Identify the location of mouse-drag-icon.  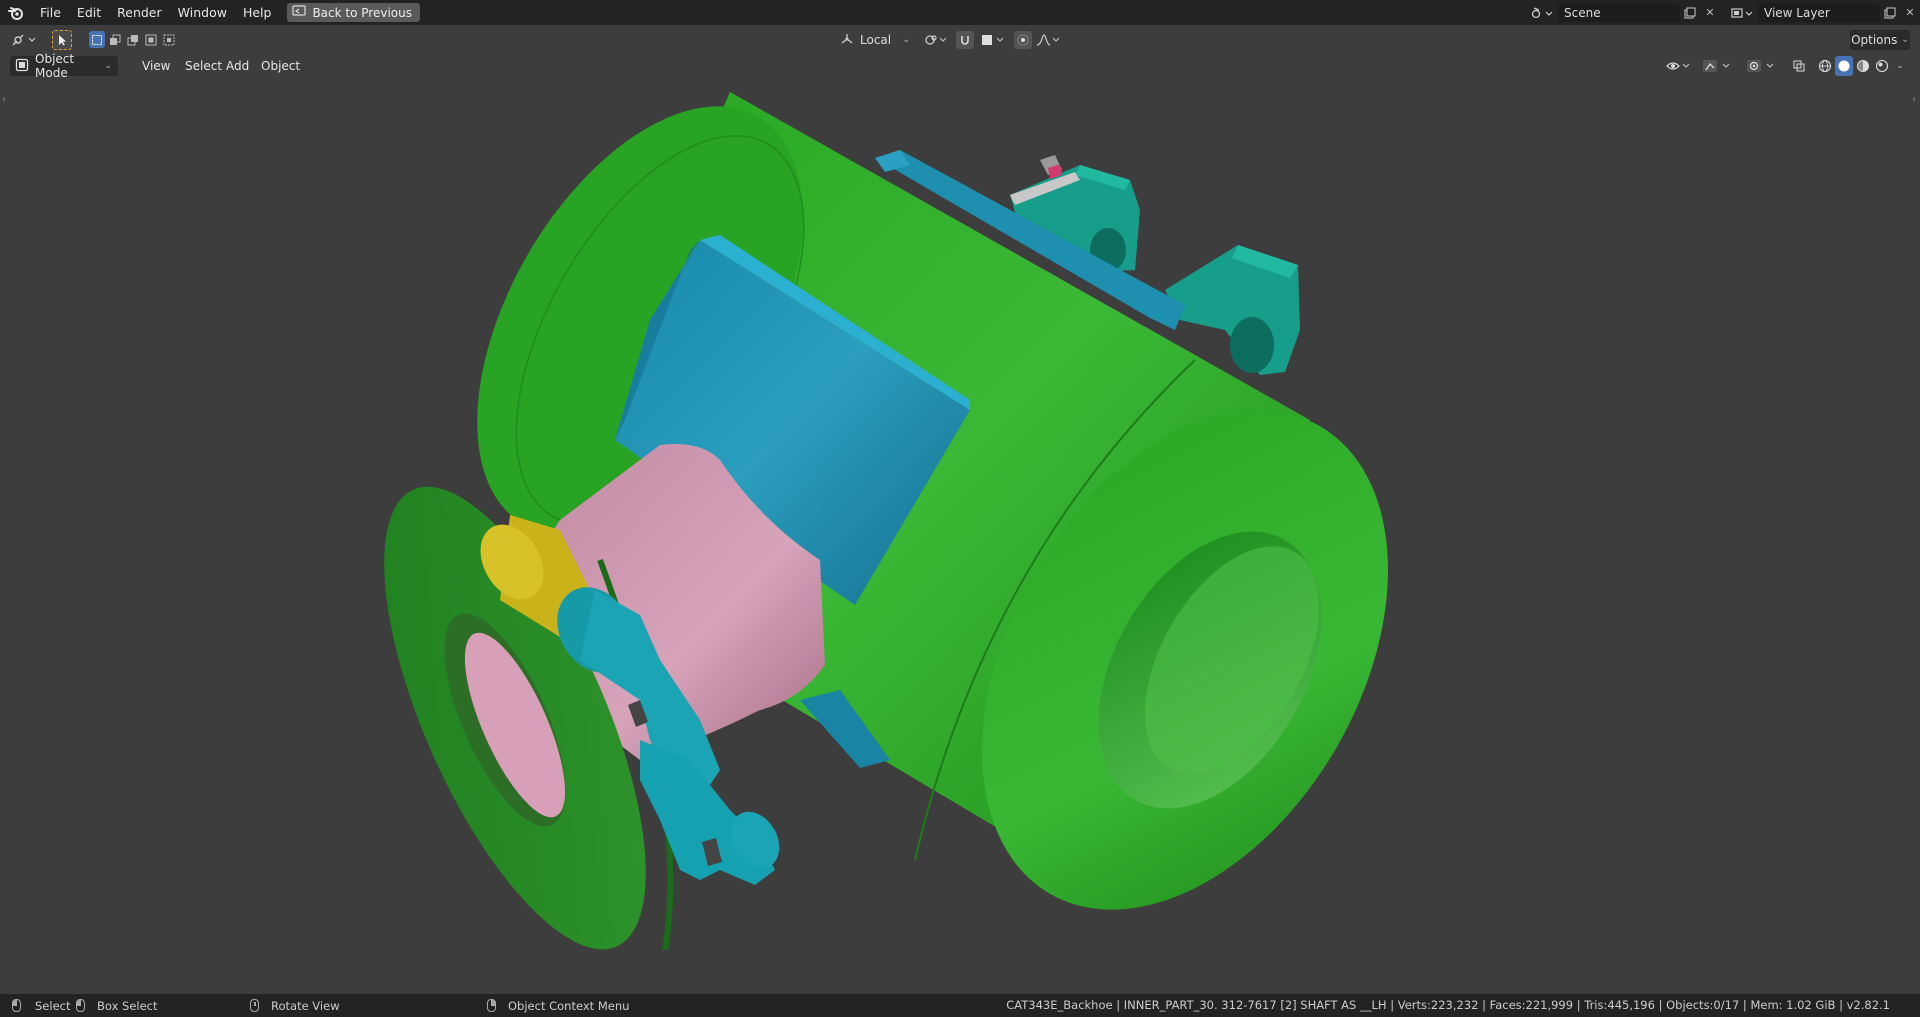
(80, 1005).